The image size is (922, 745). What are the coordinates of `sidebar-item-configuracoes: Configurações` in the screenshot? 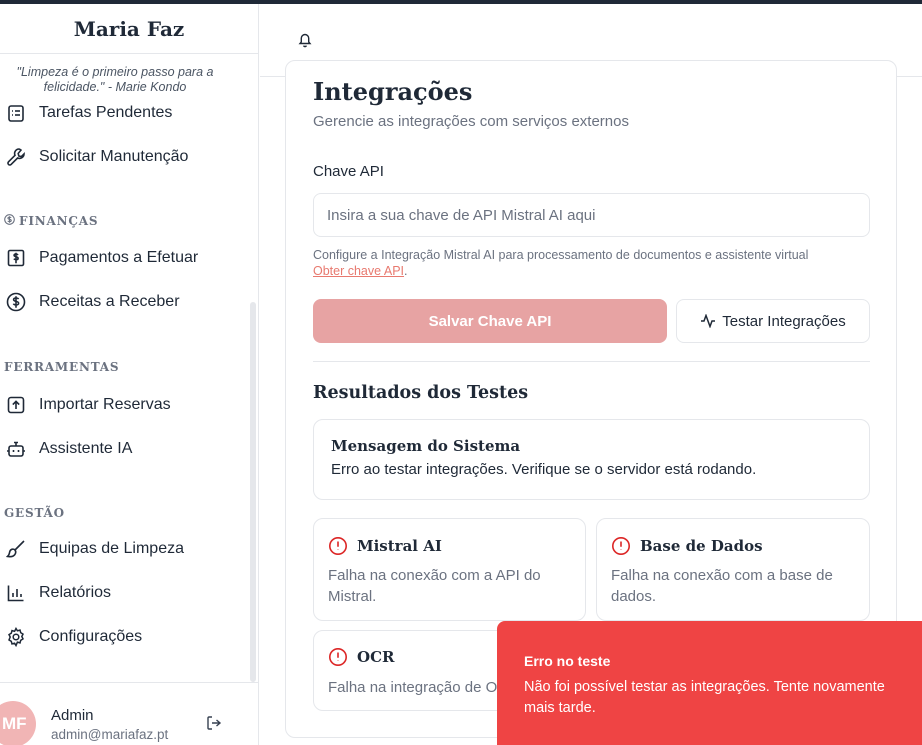 It's located at (125, 637).